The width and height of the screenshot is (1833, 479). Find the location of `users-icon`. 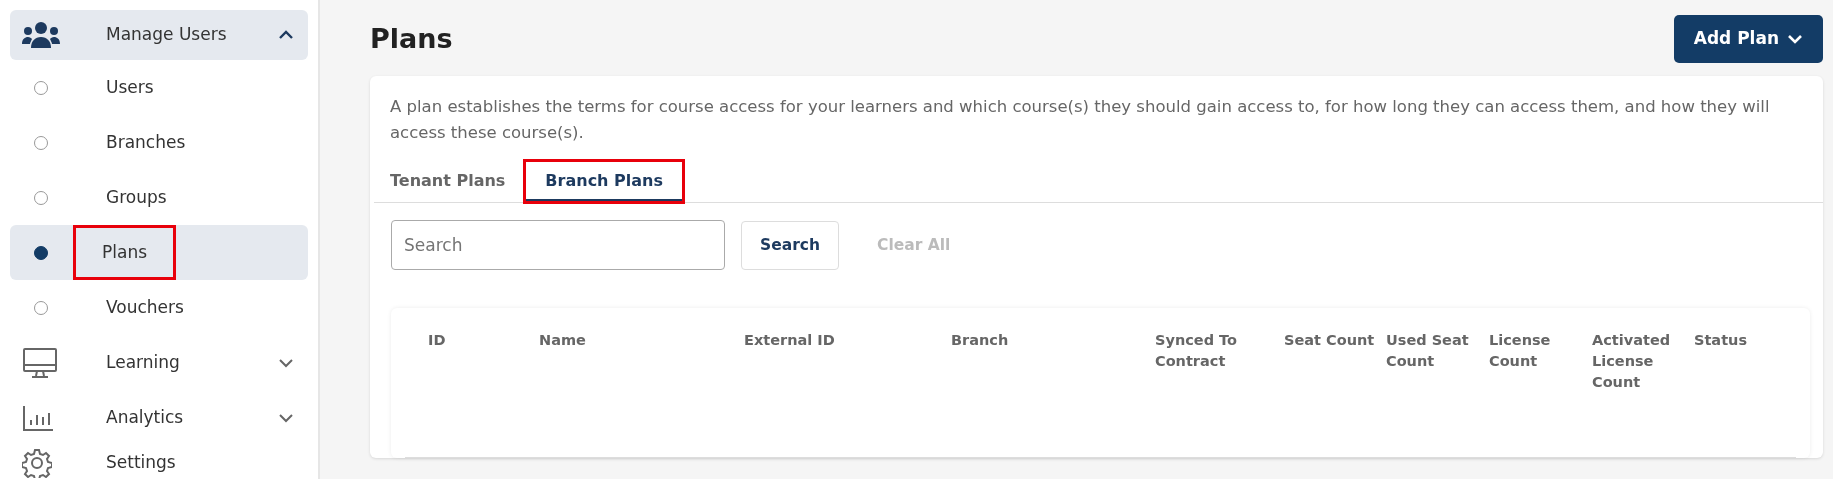

users-icon is located at coordinates (41, 35).